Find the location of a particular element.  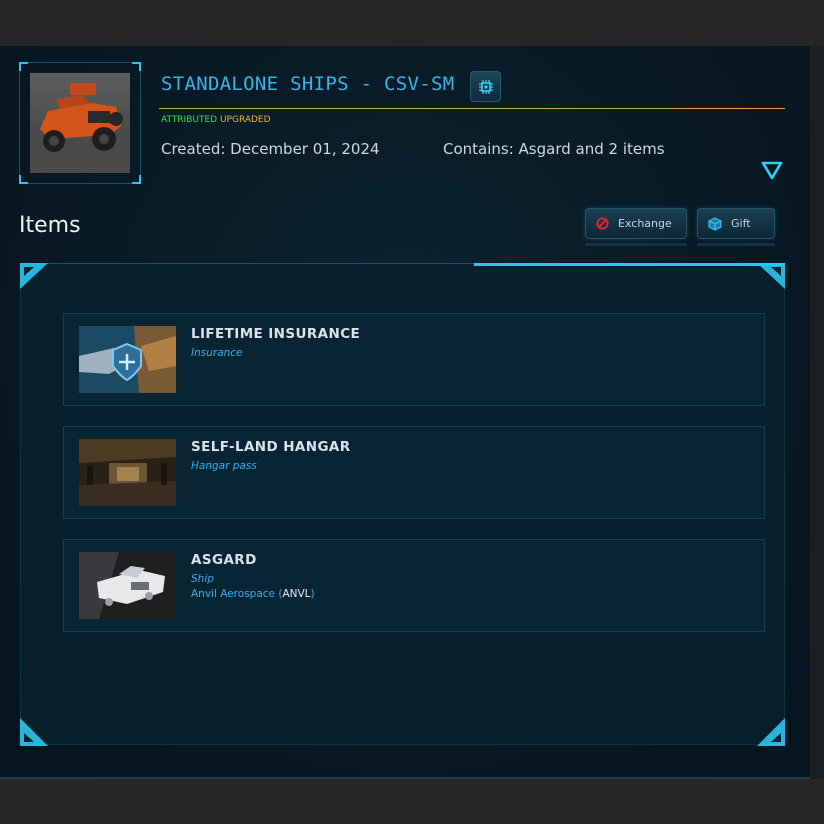

pledge-title: STANDALONE SHIPS - CSV-SM is located at coordinates (308, 84).